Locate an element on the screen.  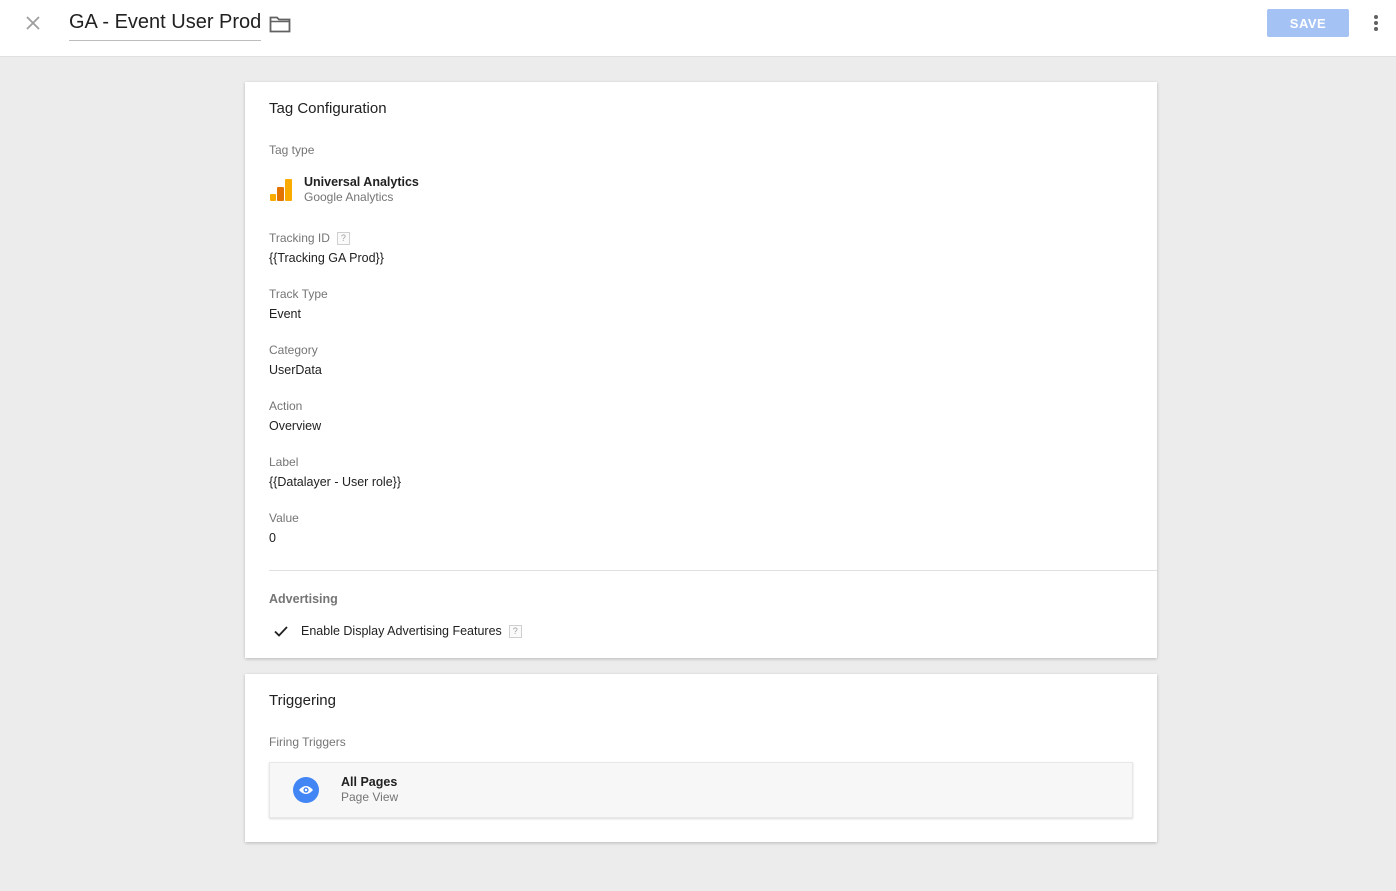
track-type-label: Track Type is located at coordinates (298, 294).